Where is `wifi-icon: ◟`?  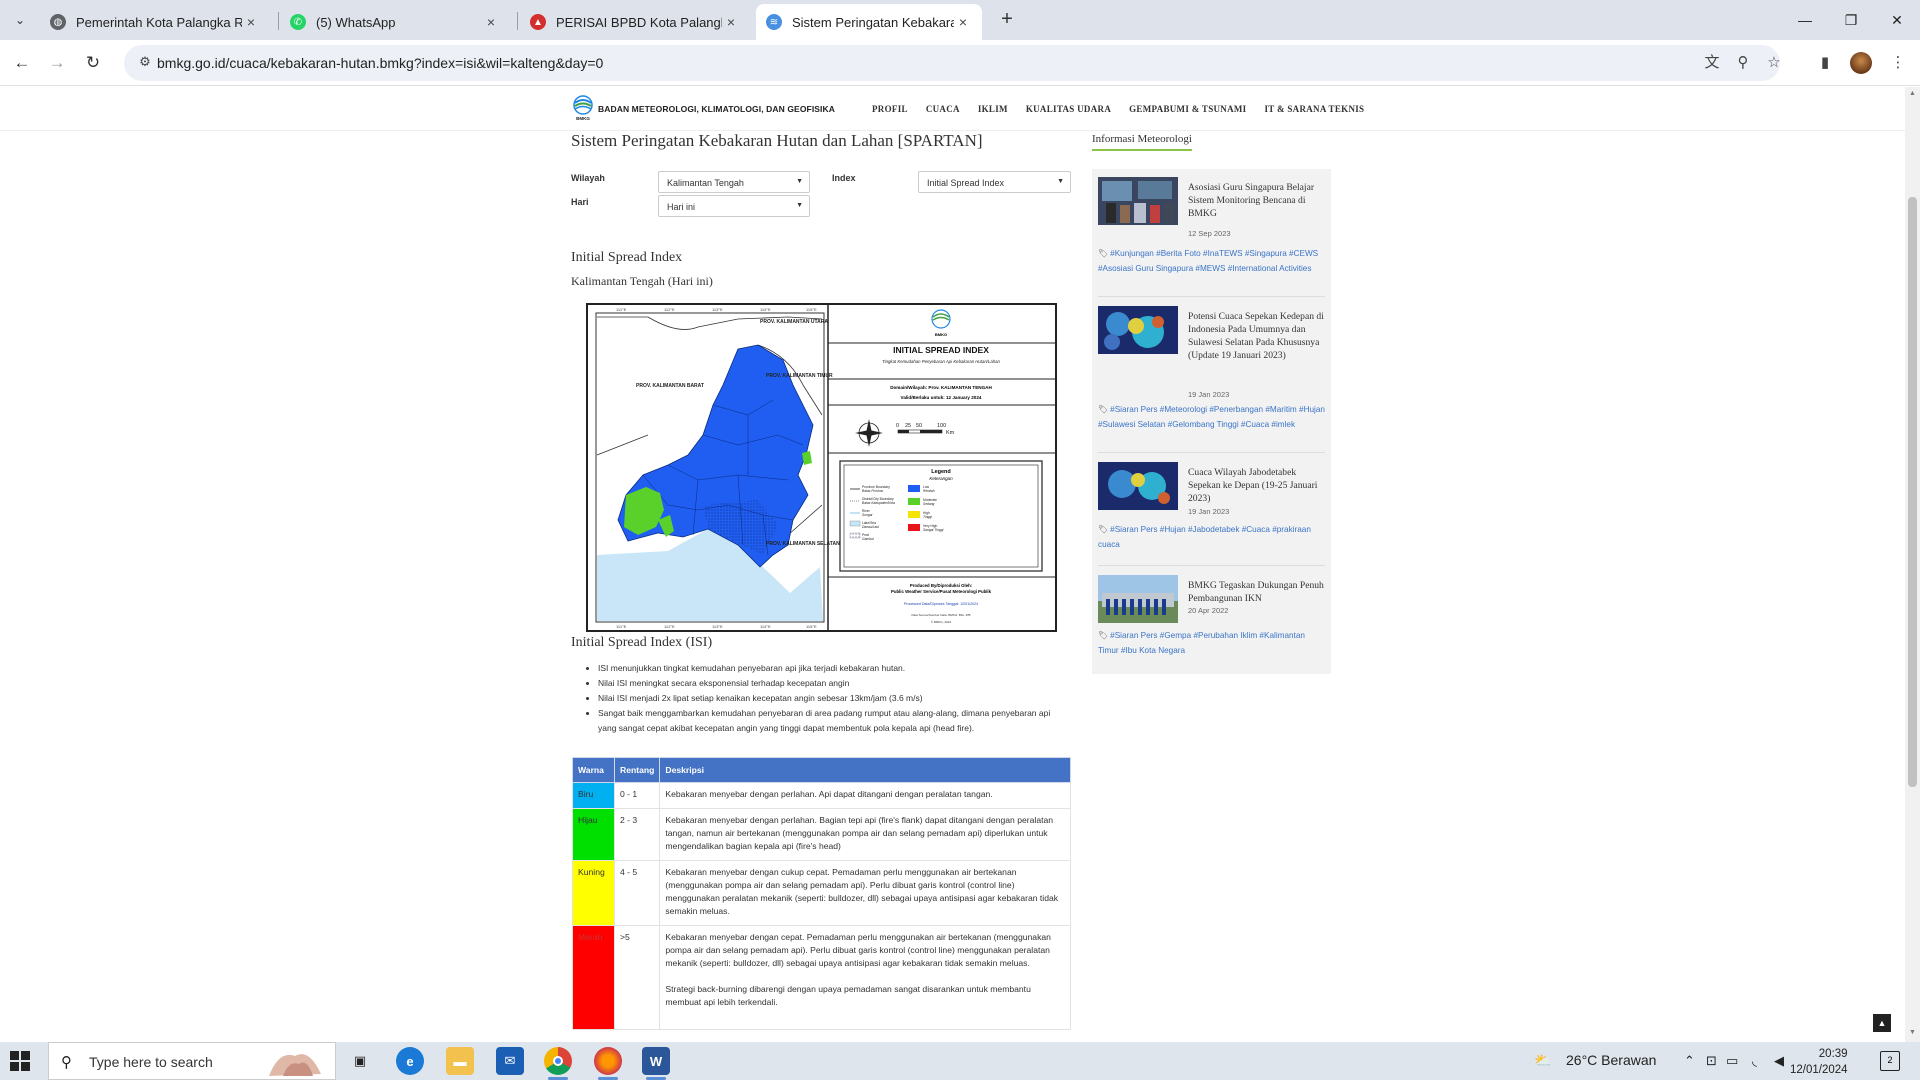
wifi-icon: ◟ is located at coordinates (1754, 1061).